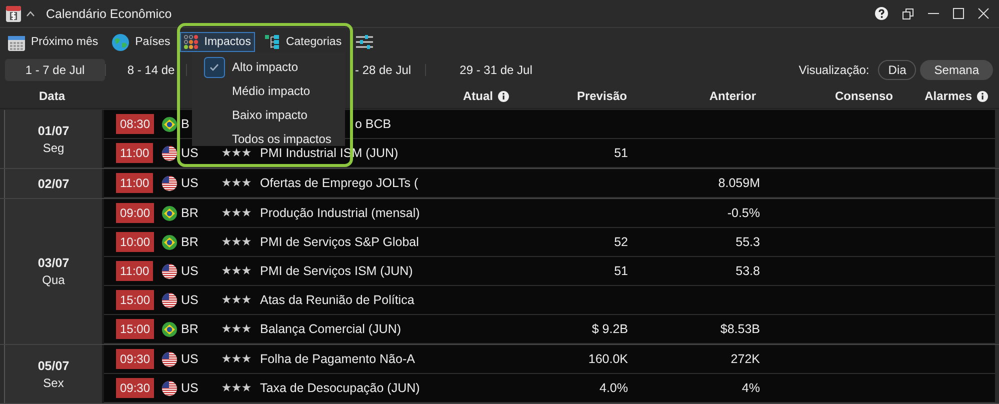  What do you see at coordinates (53, 280) in the screenshot?
I see `weekday-label: Qua` at bounding box center [53, 280].